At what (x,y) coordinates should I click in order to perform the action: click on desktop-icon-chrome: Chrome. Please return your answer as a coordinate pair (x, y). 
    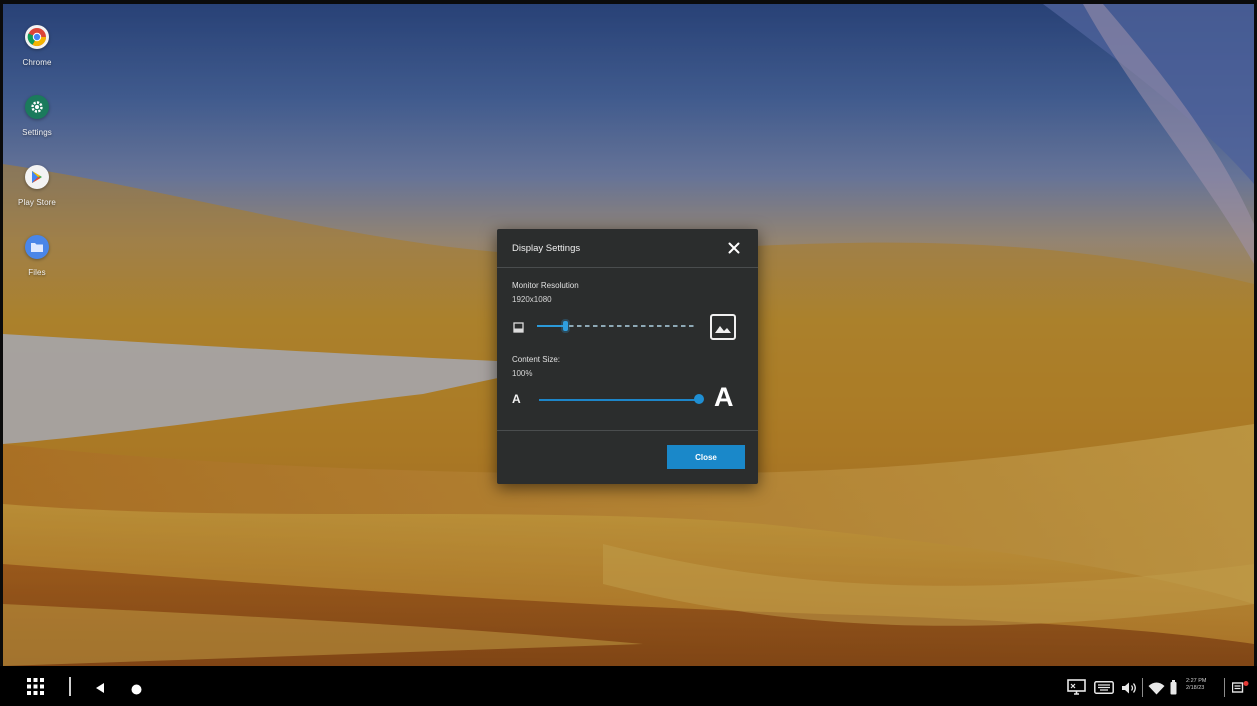
    Looking at the image, I should click on (37, 46).